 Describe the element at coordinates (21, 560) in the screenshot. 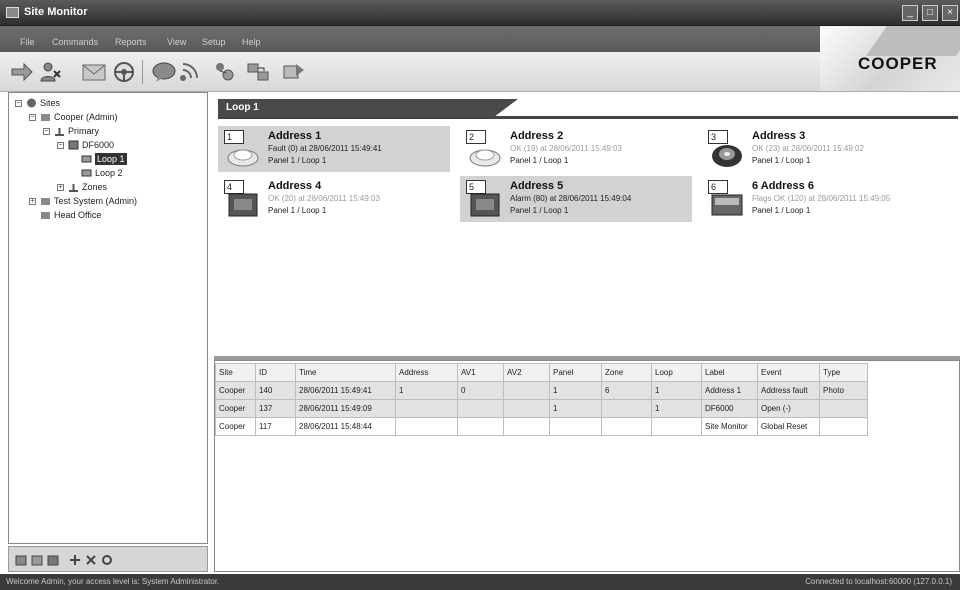

I see `add-site-icon` at that location.